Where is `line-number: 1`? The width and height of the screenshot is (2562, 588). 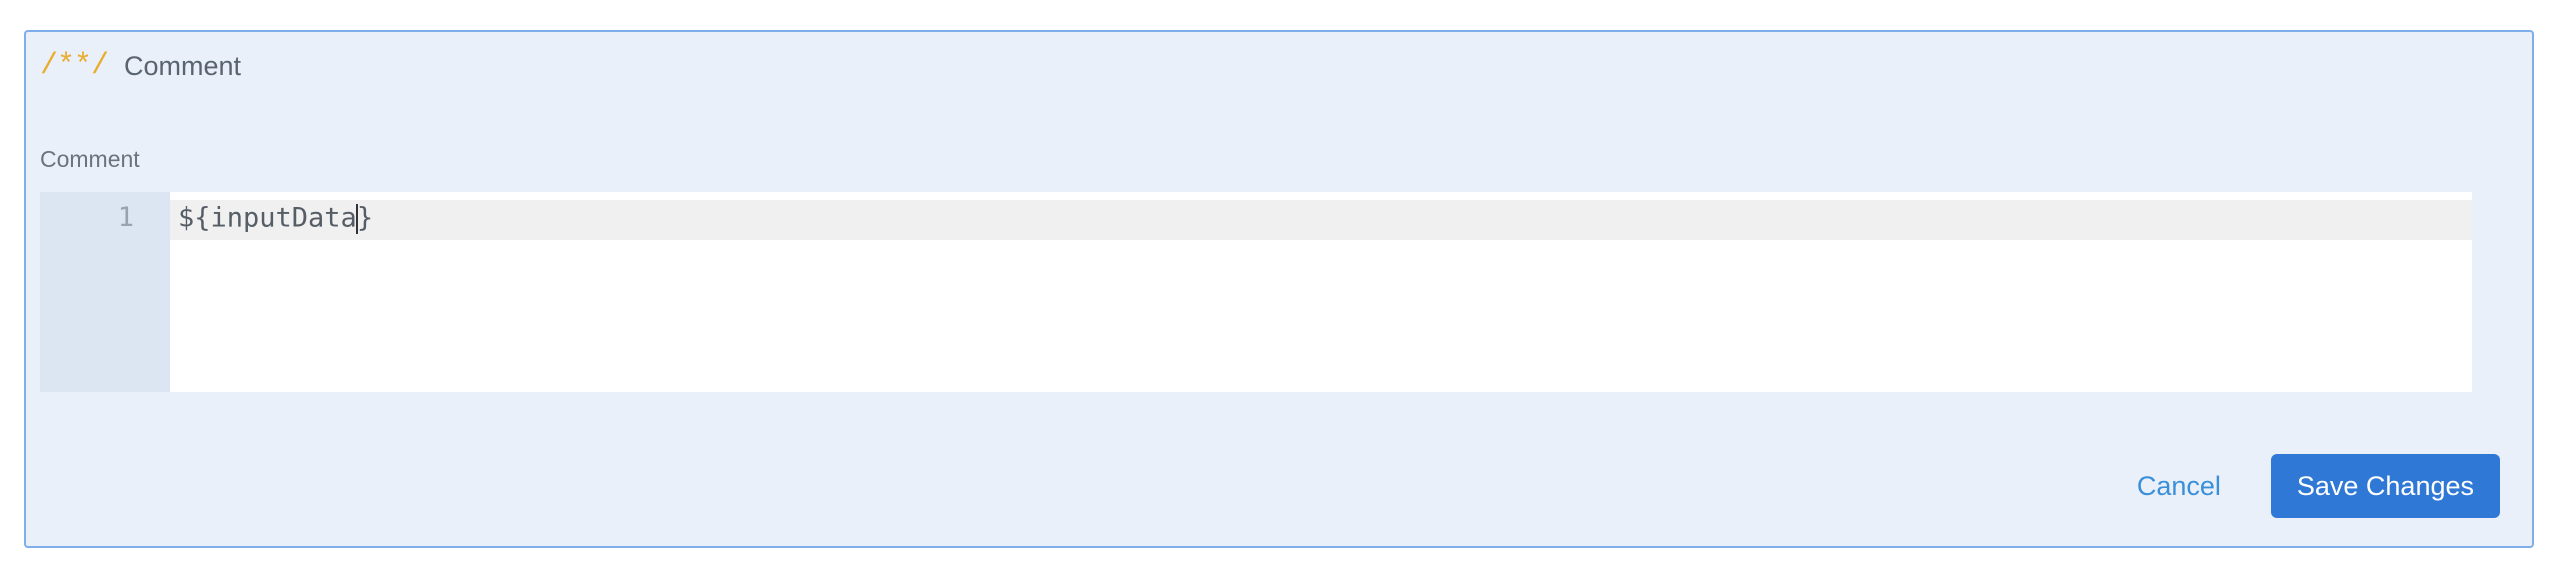 line-number: 1 is located at coordinates (125, 217).